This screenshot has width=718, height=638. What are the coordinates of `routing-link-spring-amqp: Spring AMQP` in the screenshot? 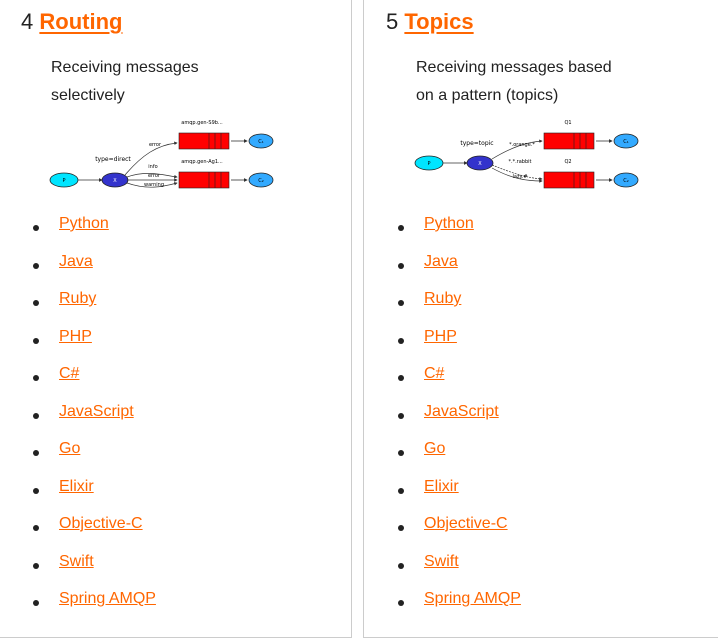 It's located at (107, 599).